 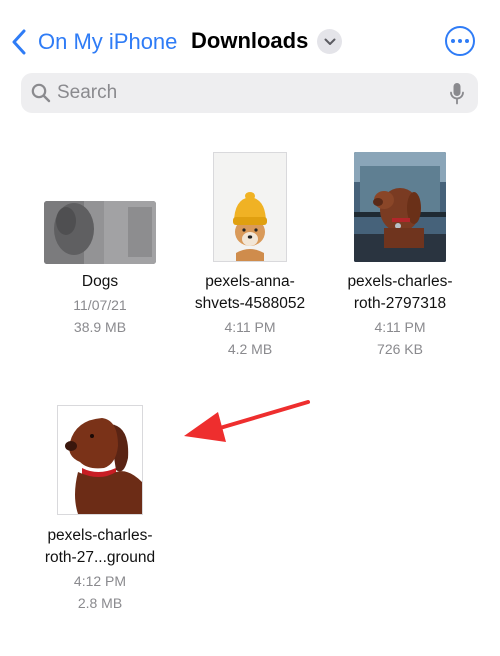 What do you see at coordinates (250, 303) in the screenshot?
I see `file-name-line2: shvets-4588052` at bounding box center [250, 303].